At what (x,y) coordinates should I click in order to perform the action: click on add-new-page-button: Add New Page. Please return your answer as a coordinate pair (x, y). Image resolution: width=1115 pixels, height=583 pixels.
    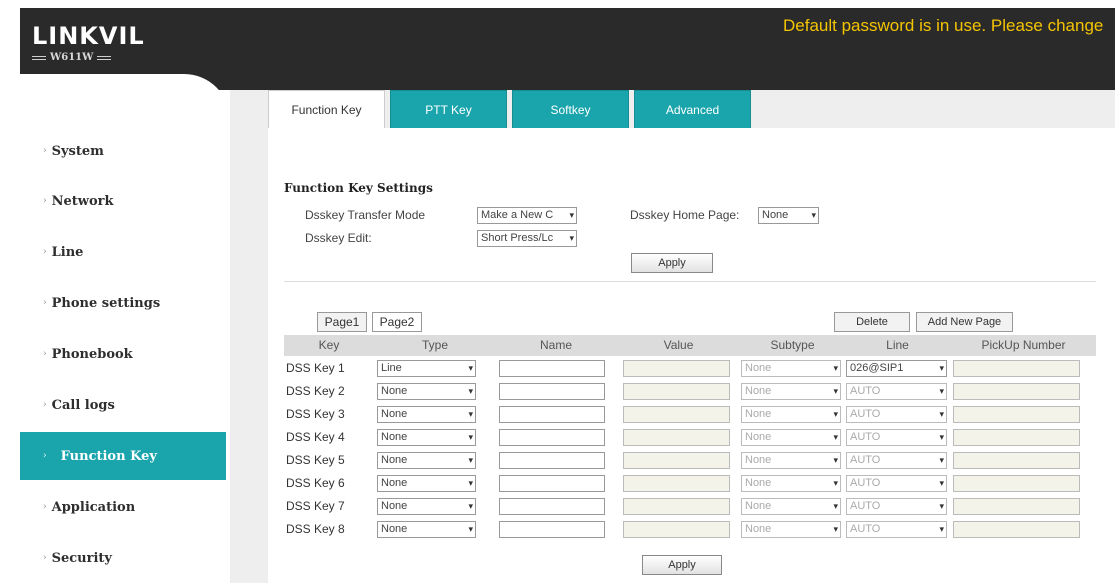
    Looking at the image, I should click on (964, 322).